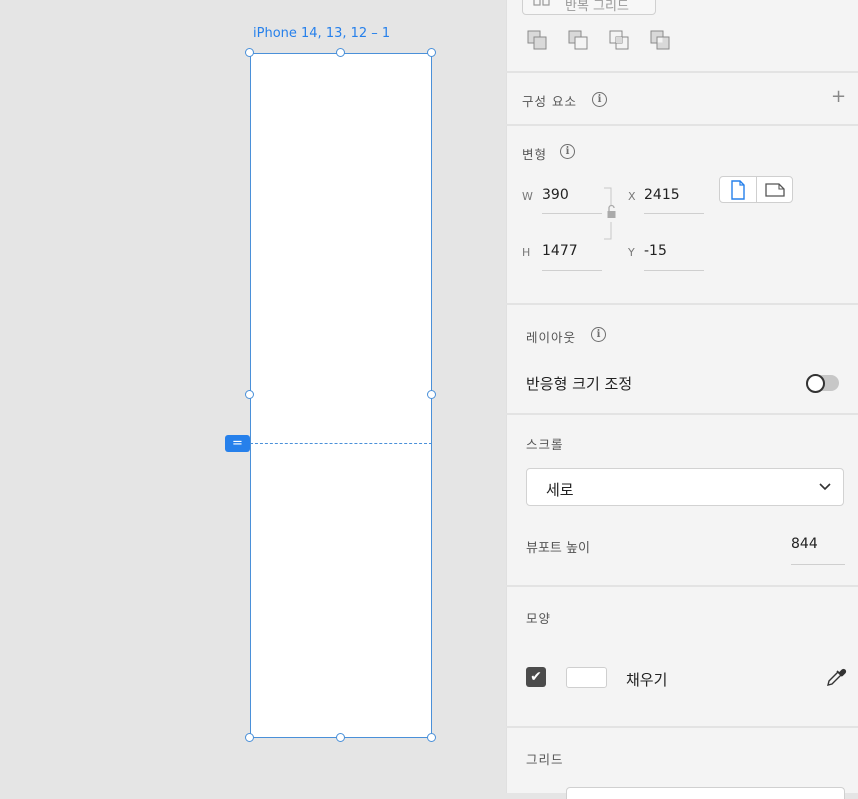 The image size is (858, 799). I want to click on width-label: W, so click(527, 196).